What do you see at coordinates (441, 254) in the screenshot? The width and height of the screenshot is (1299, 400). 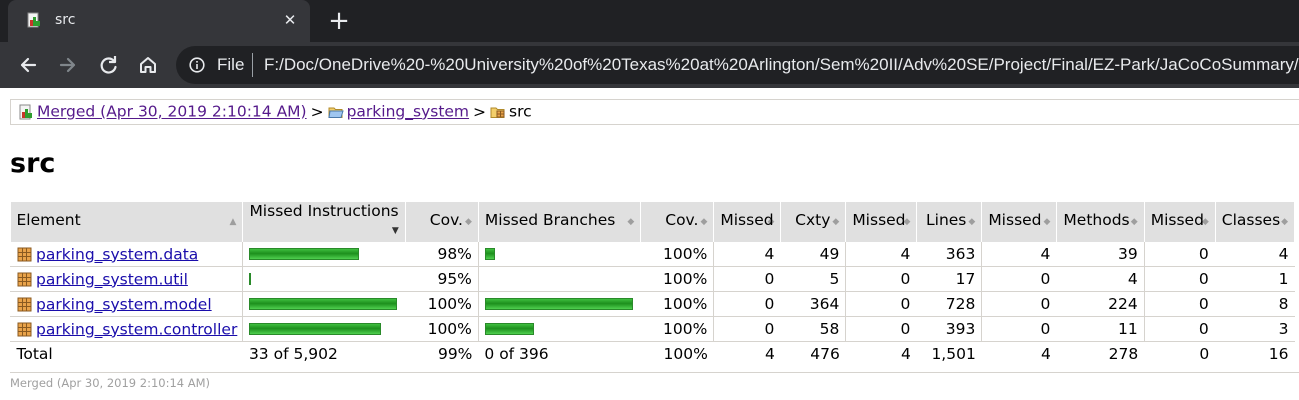 I see `instr-cov-cell: 98%` at bounding box center [441, 254].